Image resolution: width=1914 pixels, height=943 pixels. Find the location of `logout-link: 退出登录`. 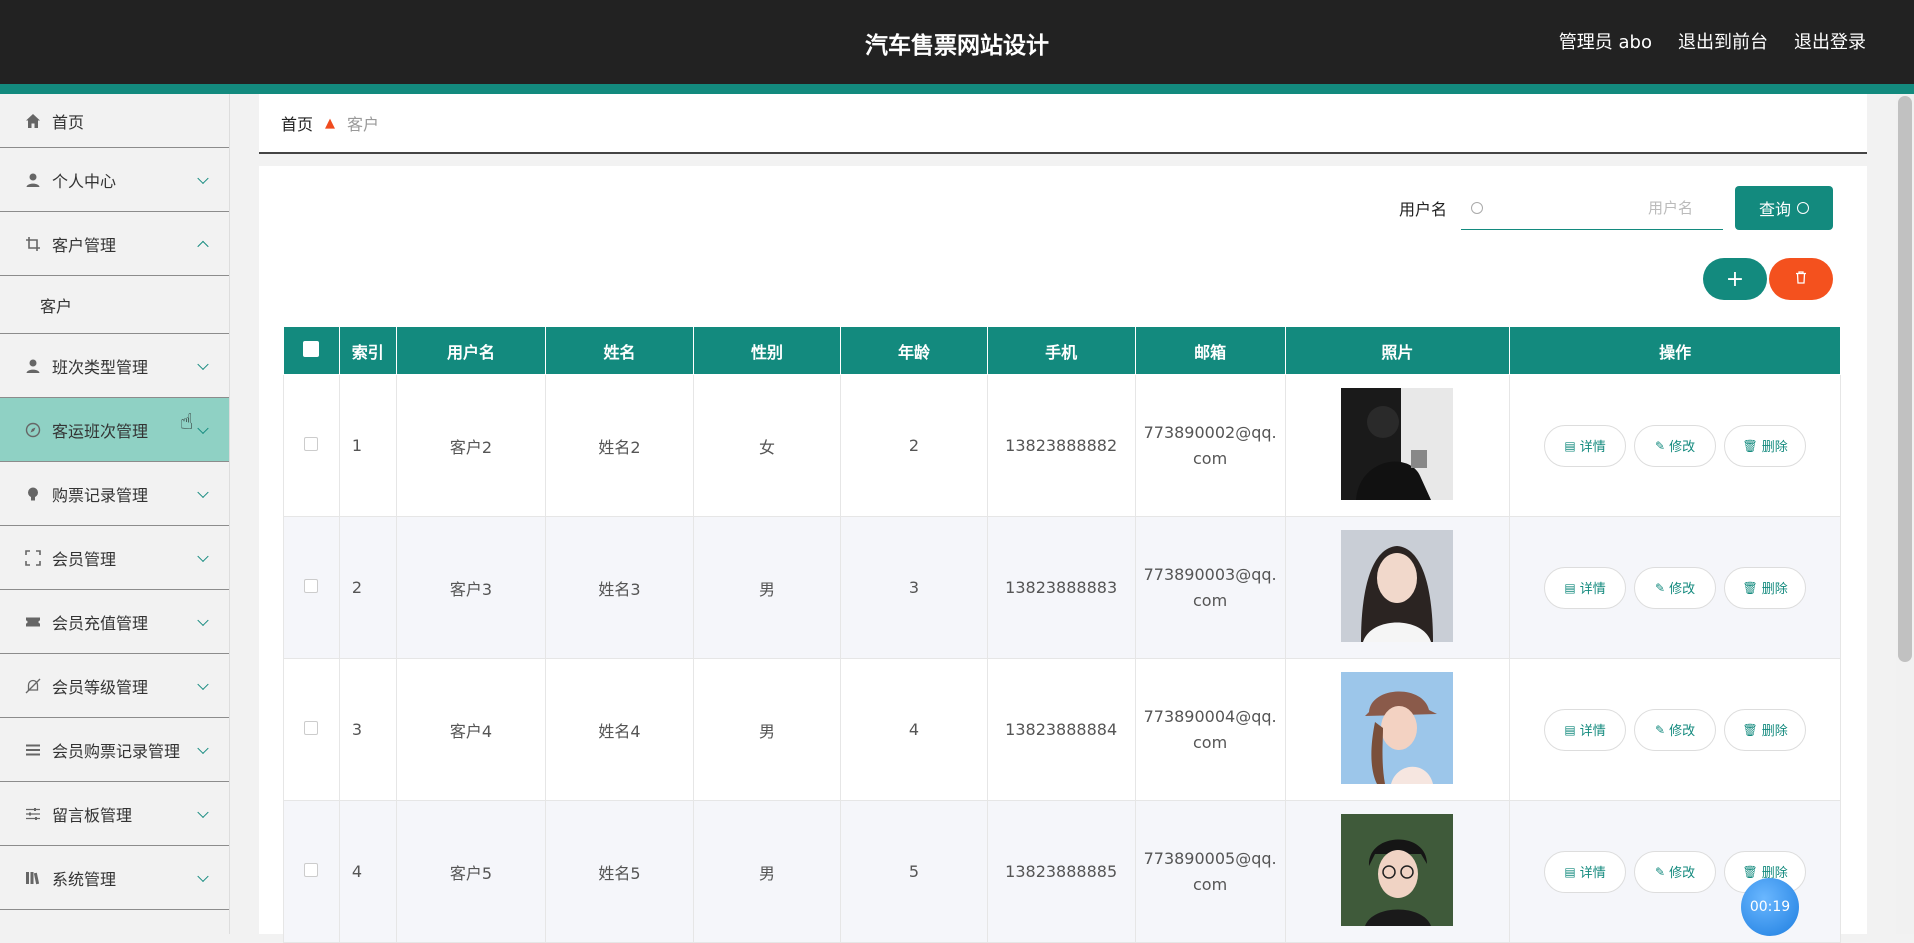

logout-link: 退出登录 is located at coordinates (1830, 41).